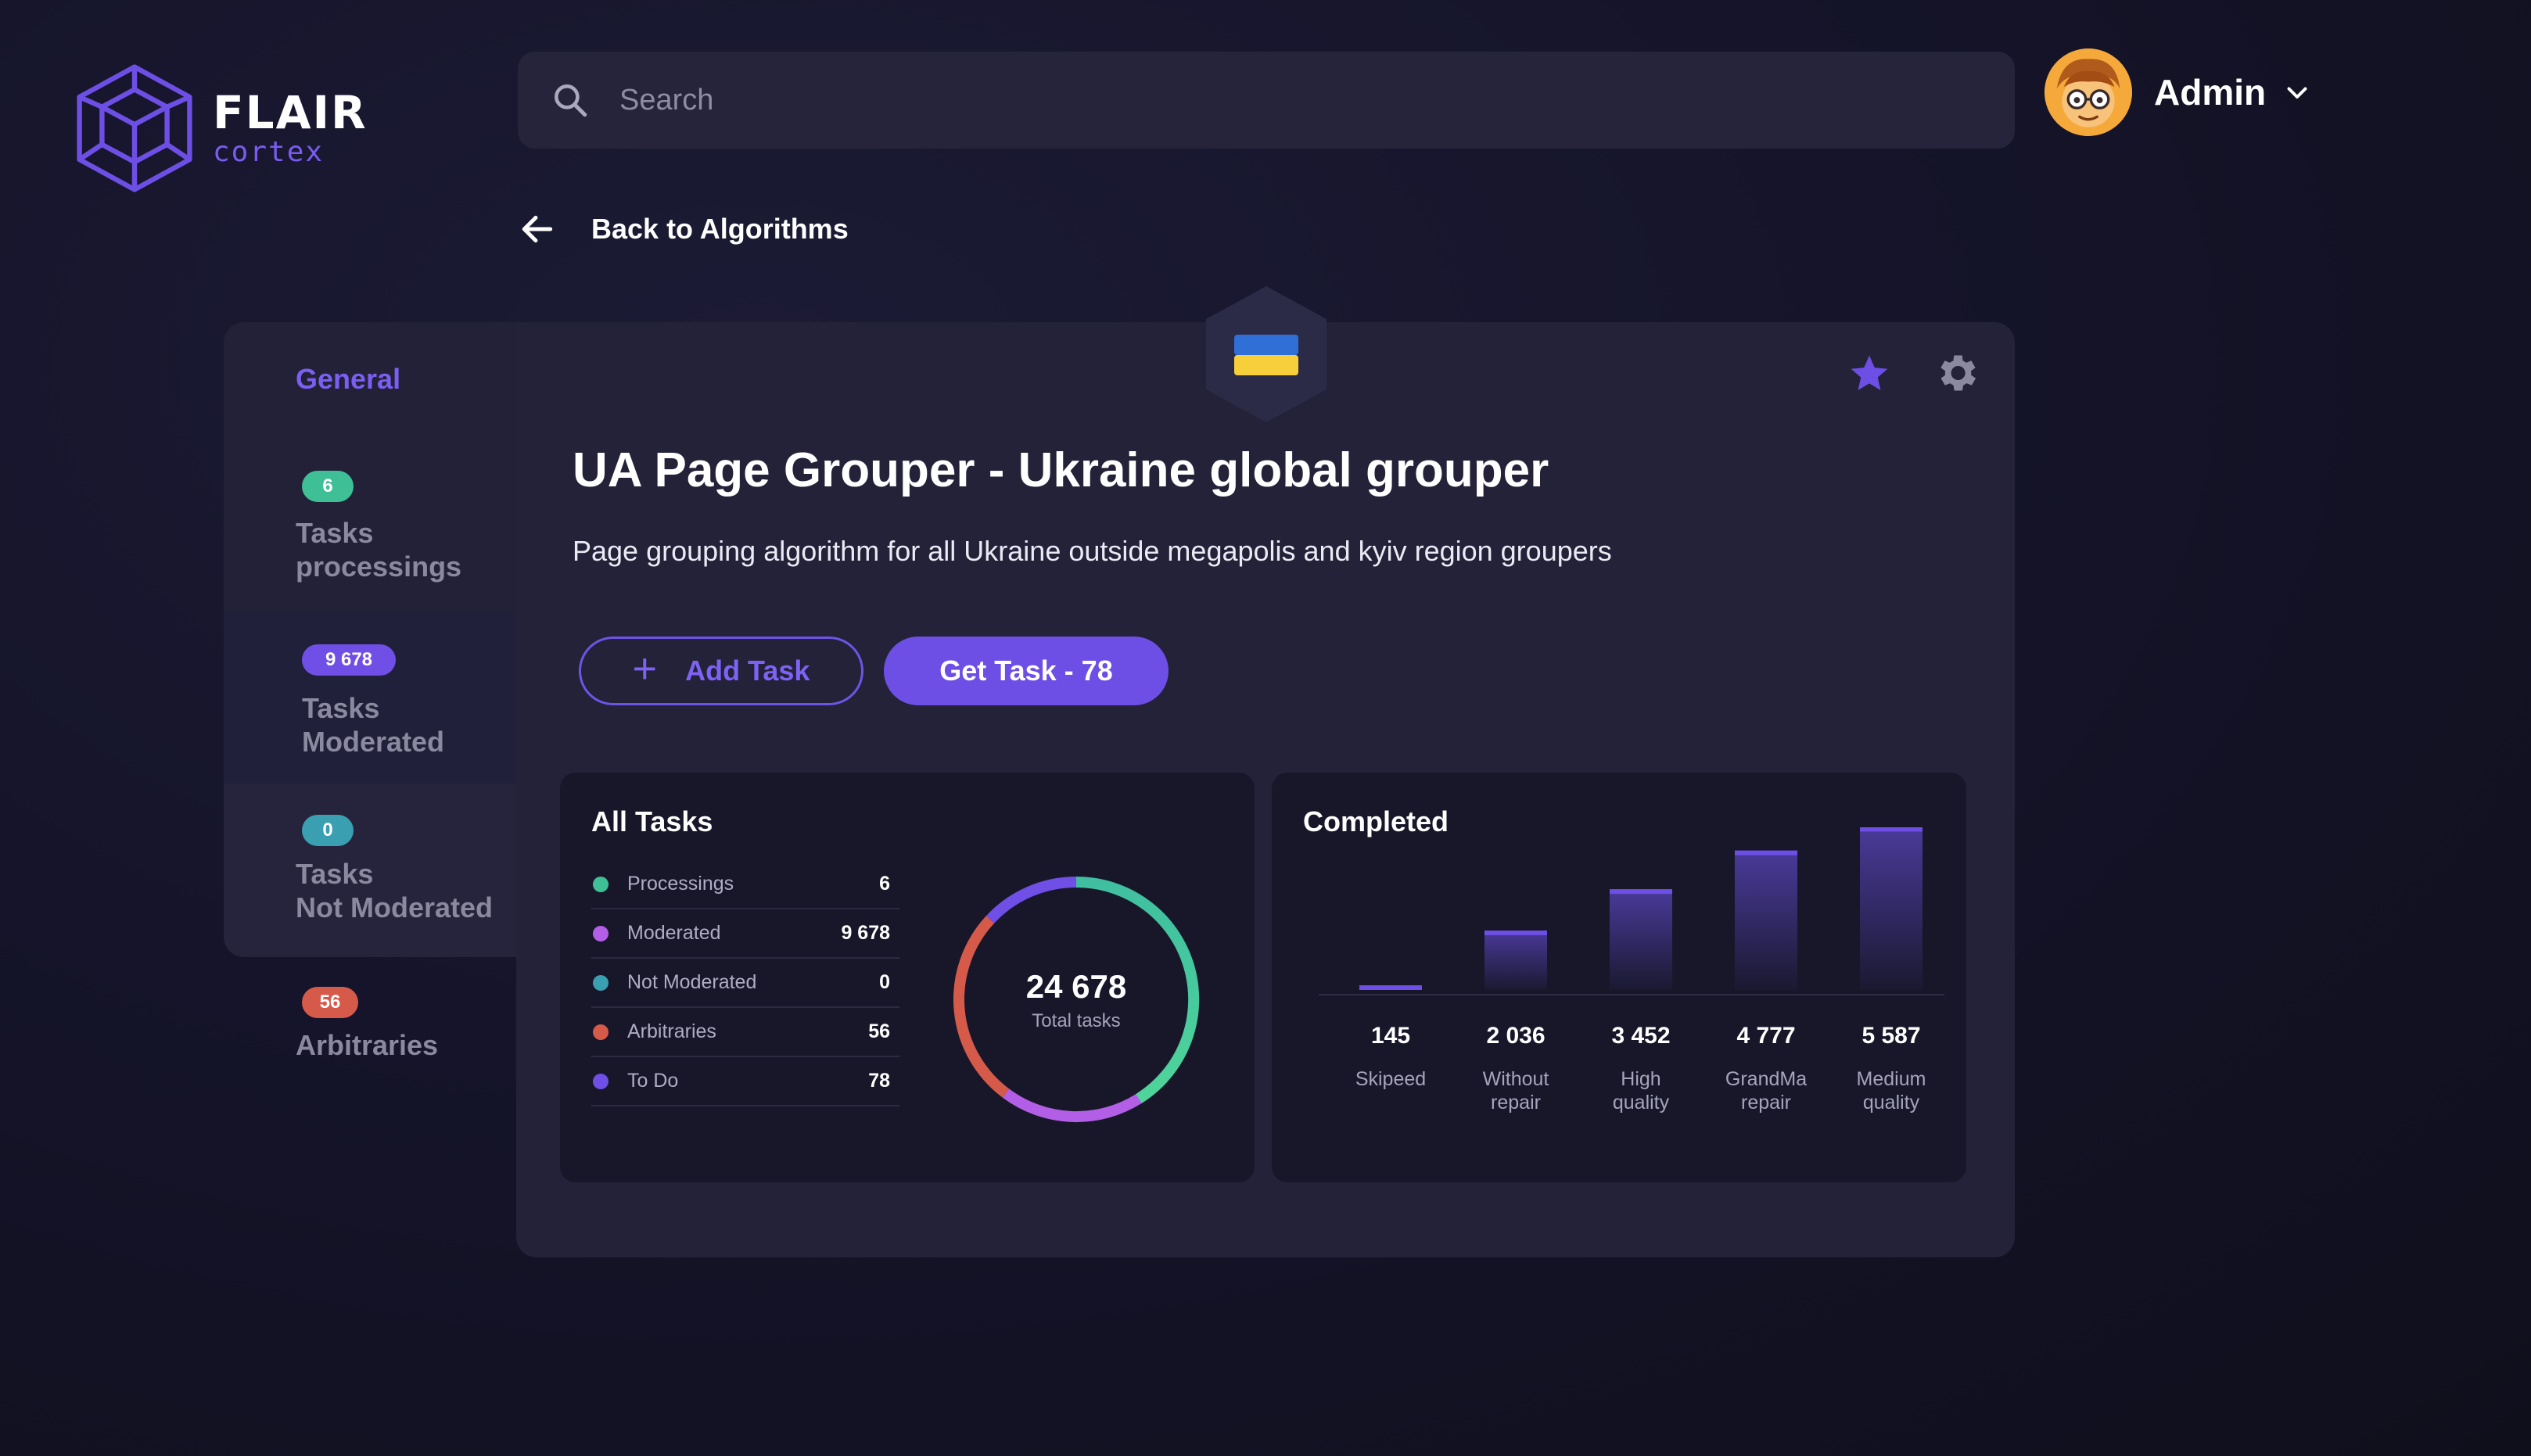 The height and width of the screenshot is (1456, 2531). I want to click on sidebar-item-label: Moderated, so click(373, 742).